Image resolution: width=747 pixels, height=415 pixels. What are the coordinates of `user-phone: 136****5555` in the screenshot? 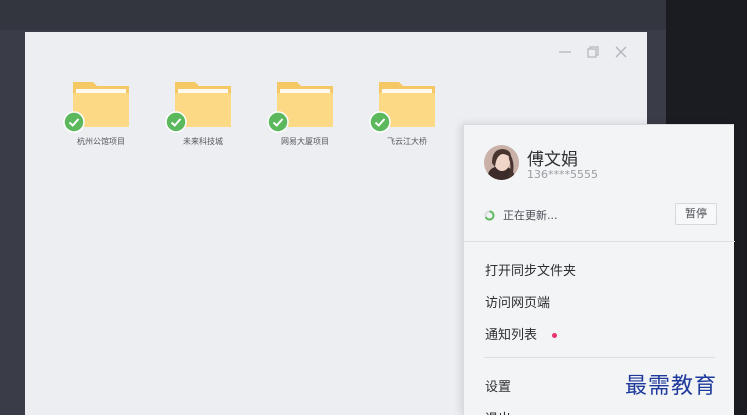 It's located at (562, 174).